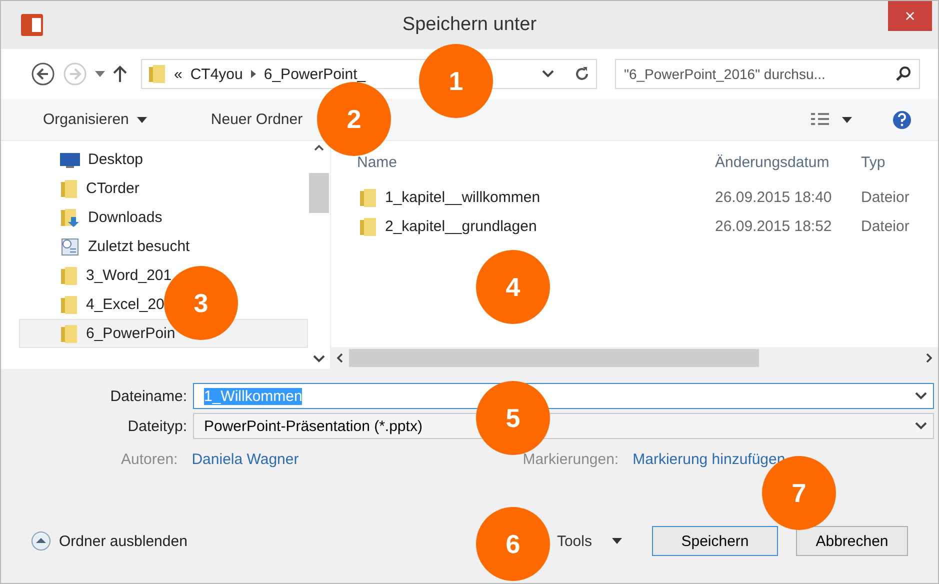 The height and width of the screenshot is (584, 939). I want to click on date-cell-text: 26.09.2015 18:52, so click(773, 226).